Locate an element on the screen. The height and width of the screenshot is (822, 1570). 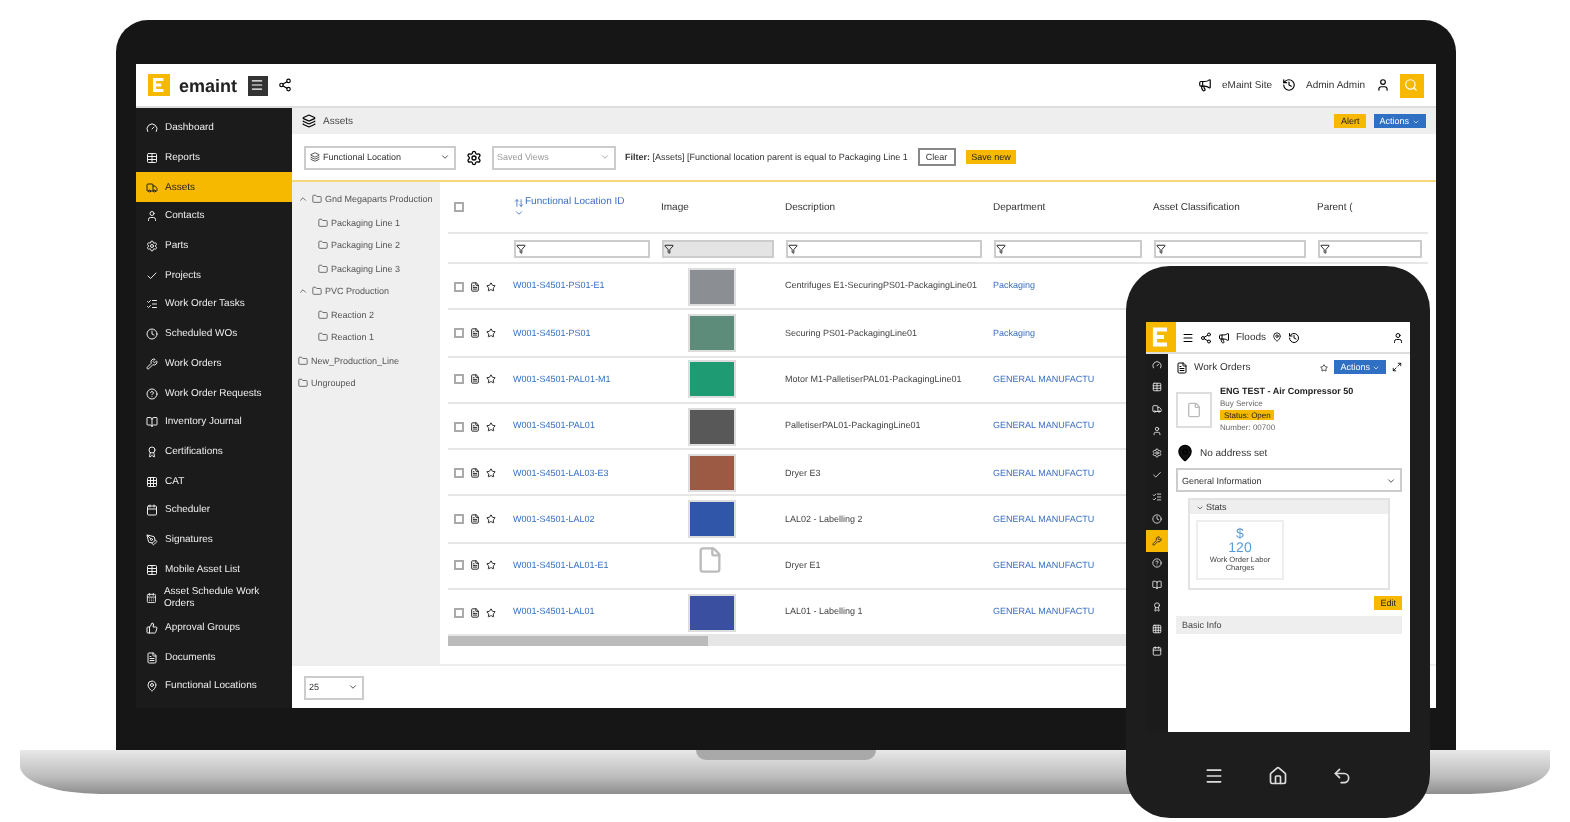
back-icon is located at coordinates (1342, 775).